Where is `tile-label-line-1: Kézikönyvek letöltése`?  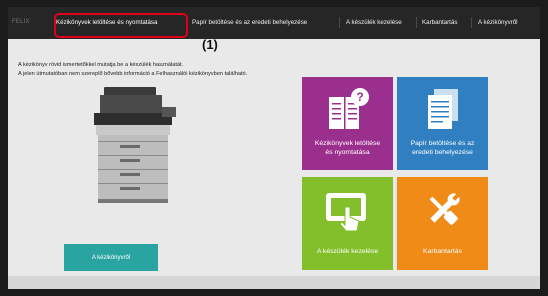
tile-label-line-1: Kézikönyvek letöltése is located at coordinates (347, 143).